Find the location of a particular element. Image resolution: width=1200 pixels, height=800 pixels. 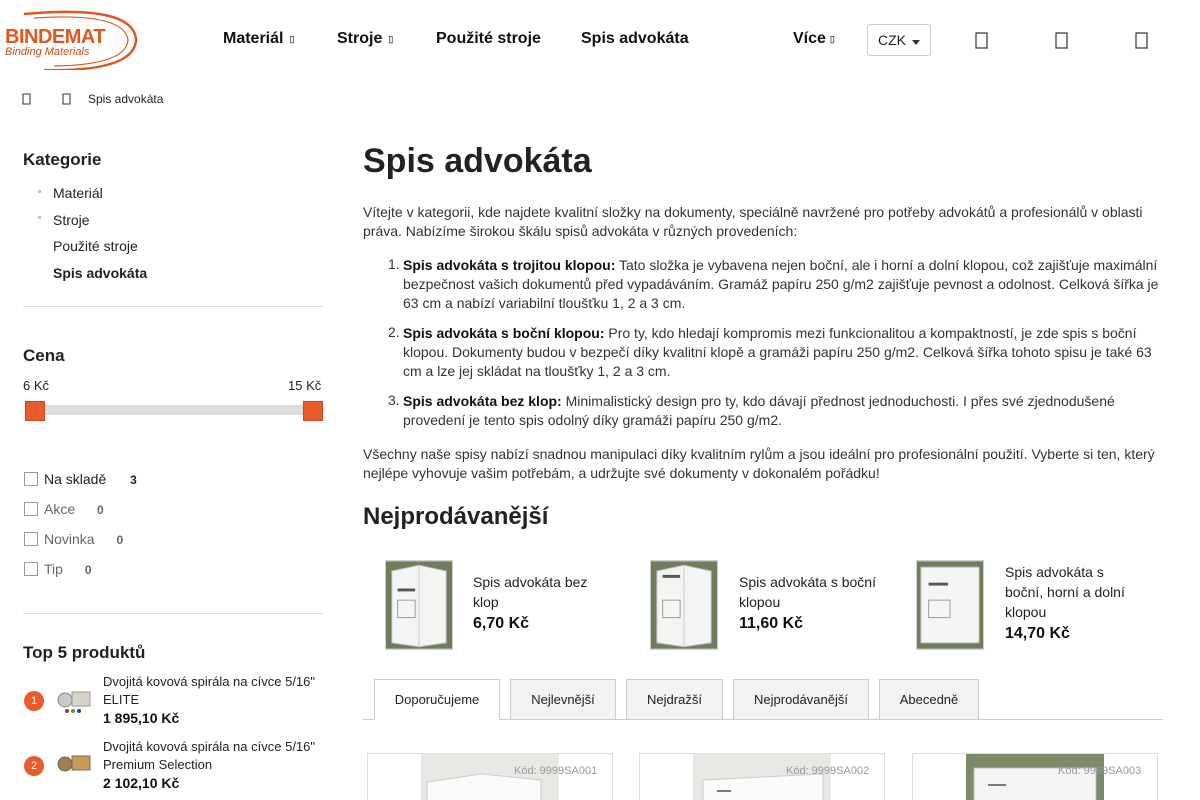

price-slider-track is located at coordinates (174, 410).